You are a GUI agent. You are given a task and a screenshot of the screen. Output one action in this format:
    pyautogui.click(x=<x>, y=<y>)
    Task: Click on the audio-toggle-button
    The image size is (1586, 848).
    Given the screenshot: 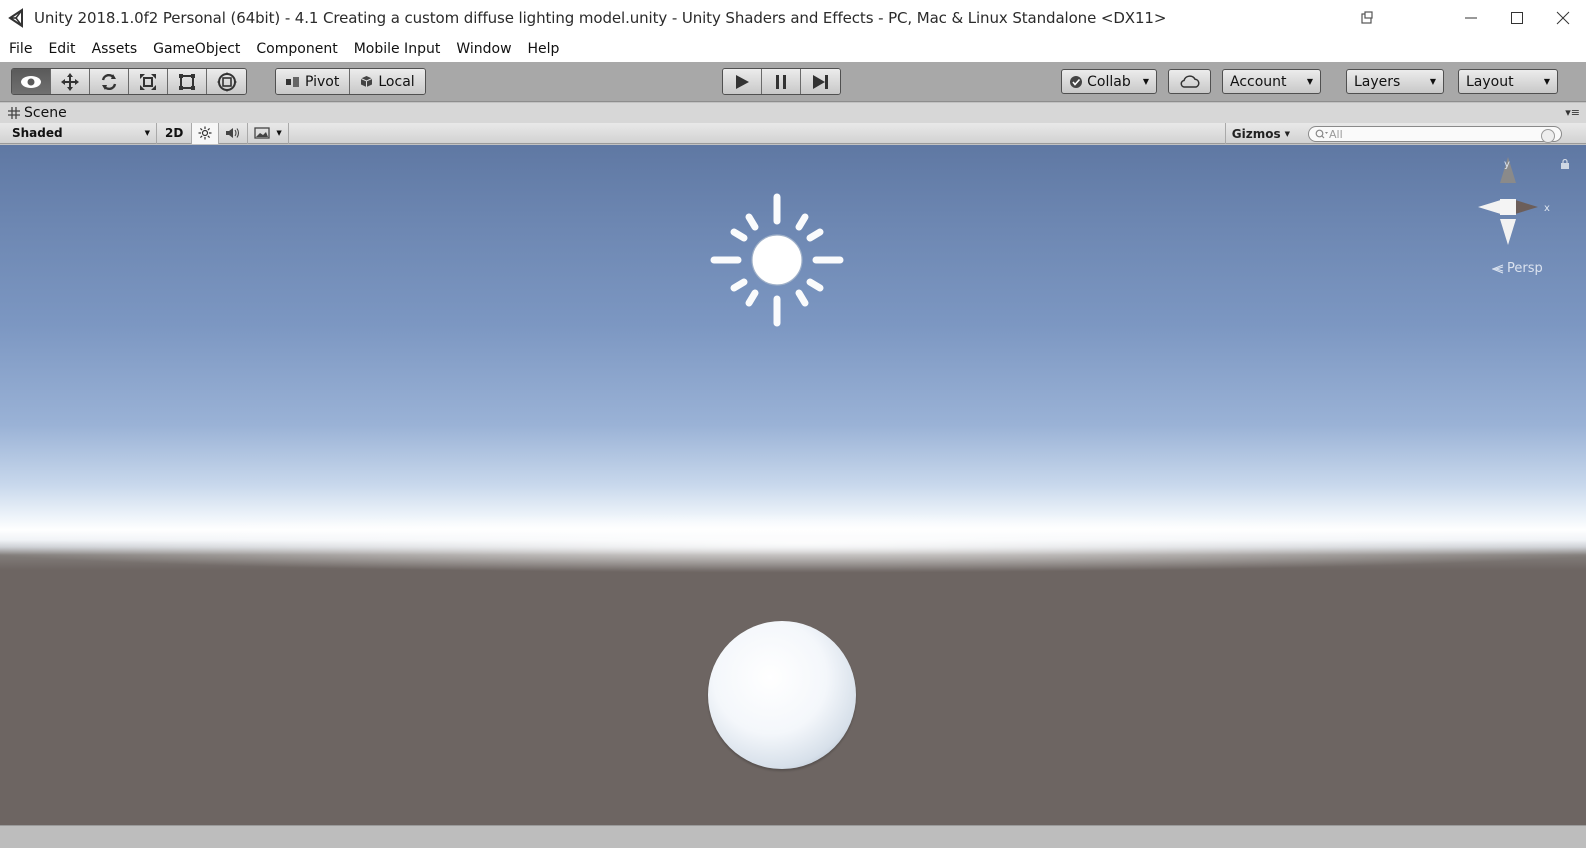 What is the action you would take?
    pyautogui.click(x=234, y=133)
    